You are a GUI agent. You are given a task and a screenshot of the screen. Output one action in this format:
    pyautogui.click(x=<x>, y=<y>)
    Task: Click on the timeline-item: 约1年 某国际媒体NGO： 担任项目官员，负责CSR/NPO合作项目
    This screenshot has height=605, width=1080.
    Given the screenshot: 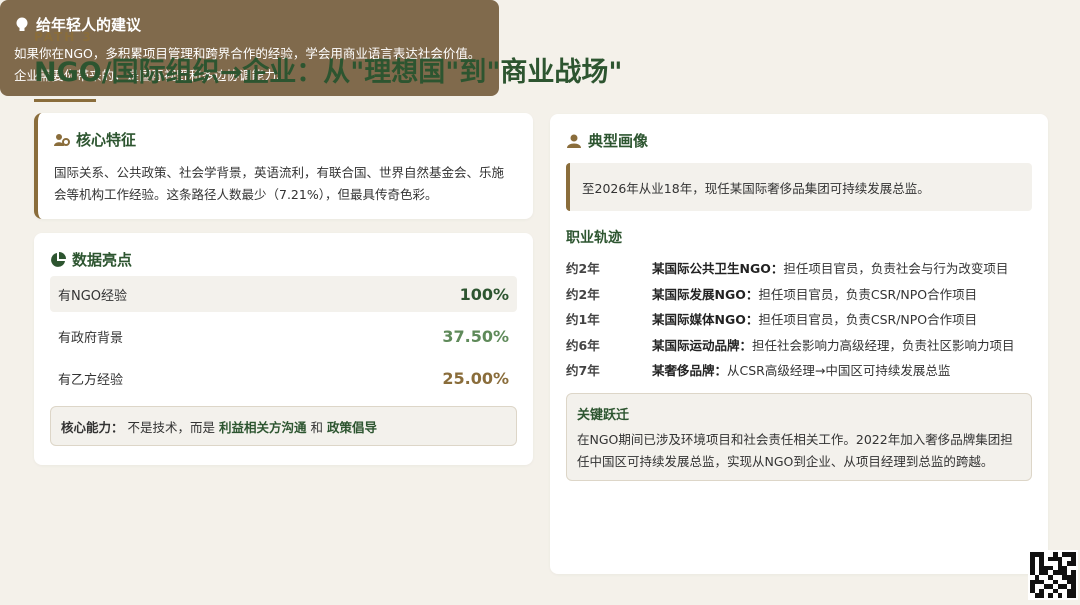 What is the action you would take?
    pyautogui.click(x=799, y=319)
    